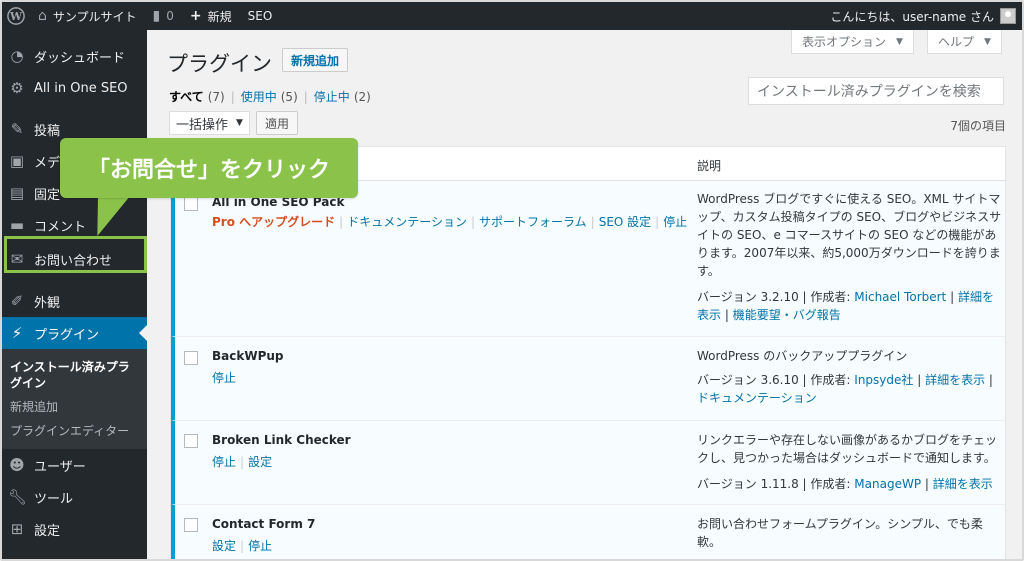 The width and height of the screenshot is (1024, 561). What do you see at coordinates (281, 440) in the screenshot?
I see `plugin-name: Broken Link Checker` at bounding box center [281, 440].